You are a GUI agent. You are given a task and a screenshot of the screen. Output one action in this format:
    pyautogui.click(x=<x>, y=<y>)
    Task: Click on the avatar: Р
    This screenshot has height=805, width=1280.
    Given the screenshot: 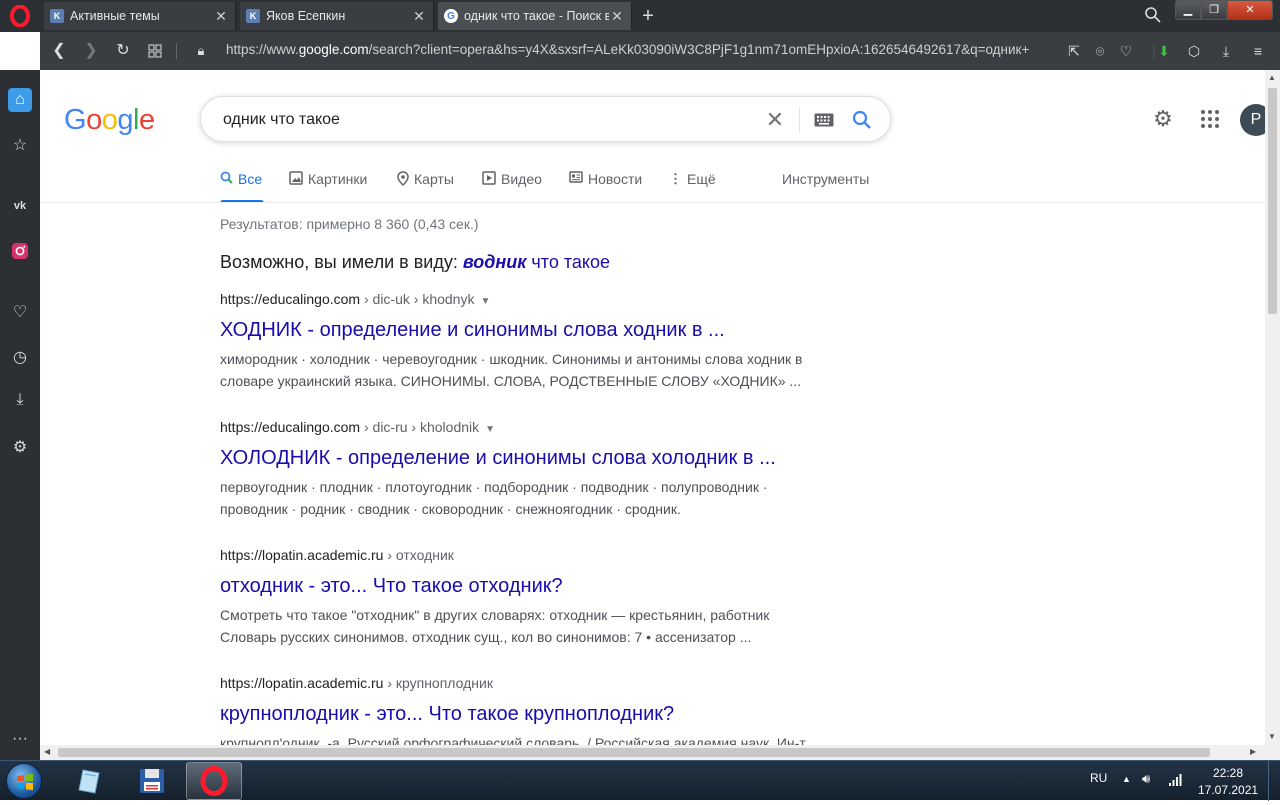 What is the action you would take?
    pyautogui.click(x=1252, y=120)
    